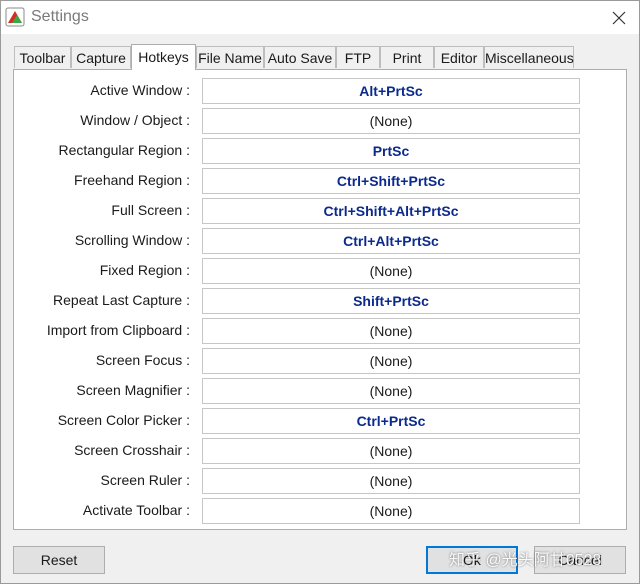 The width and height of the screenshot is (640, 584). Describe the element at coordinates (230, 57) in the screenshot. I see `tab-file-name: File Name` at that location.